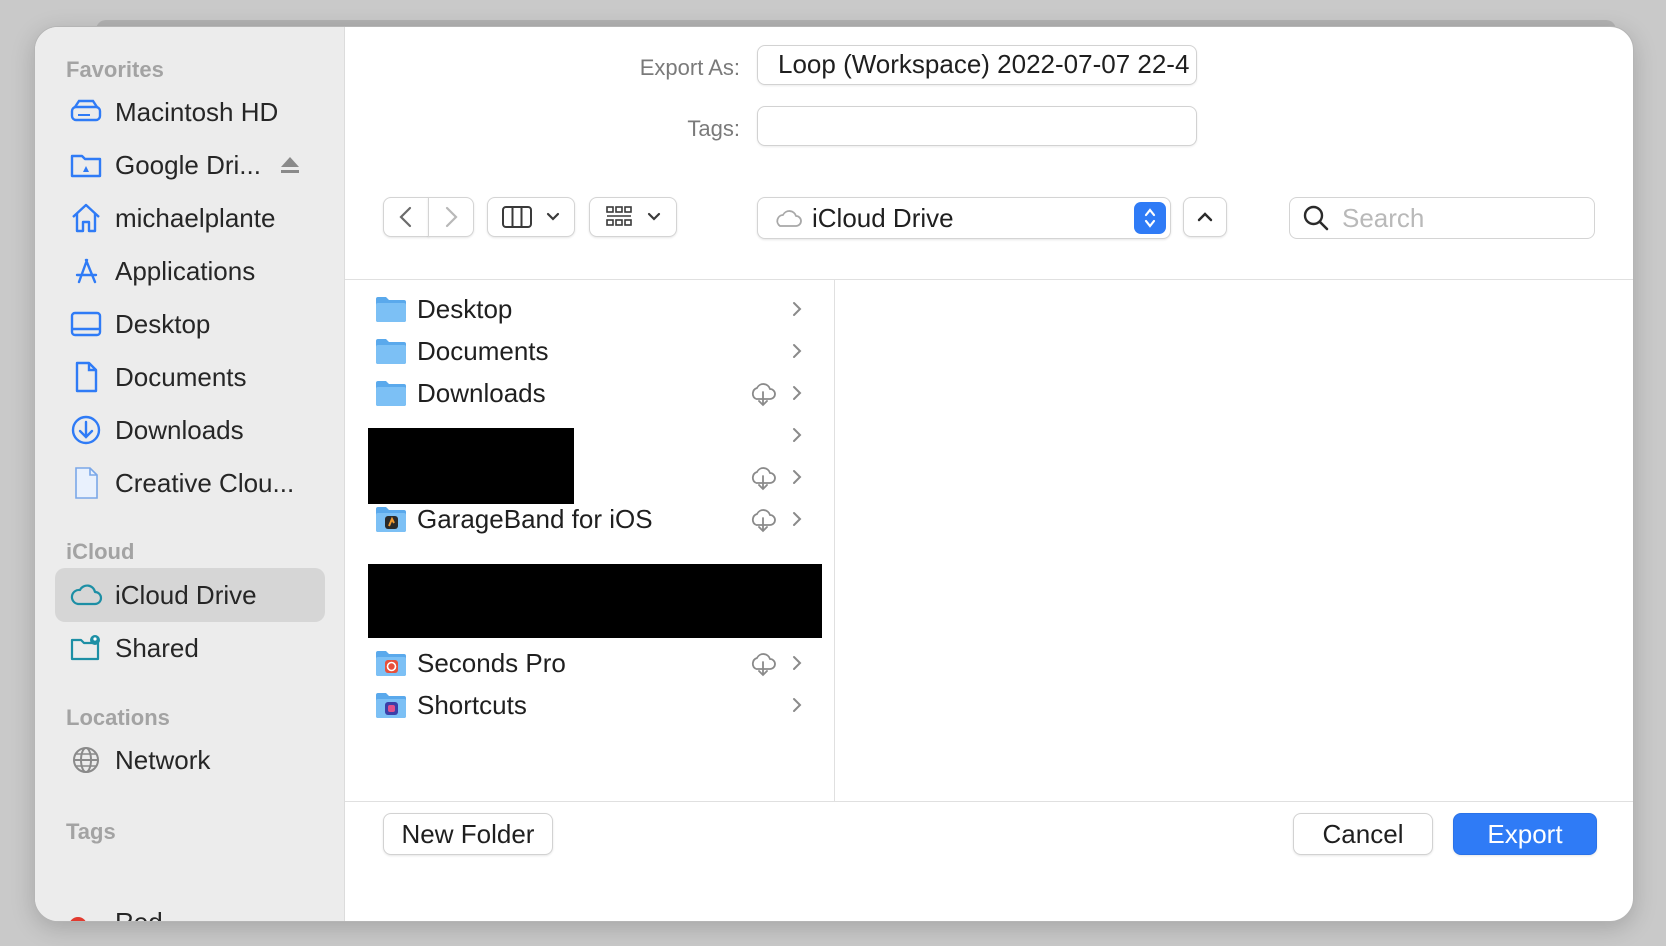  I want to click on applications-icon, so click(86, 271).